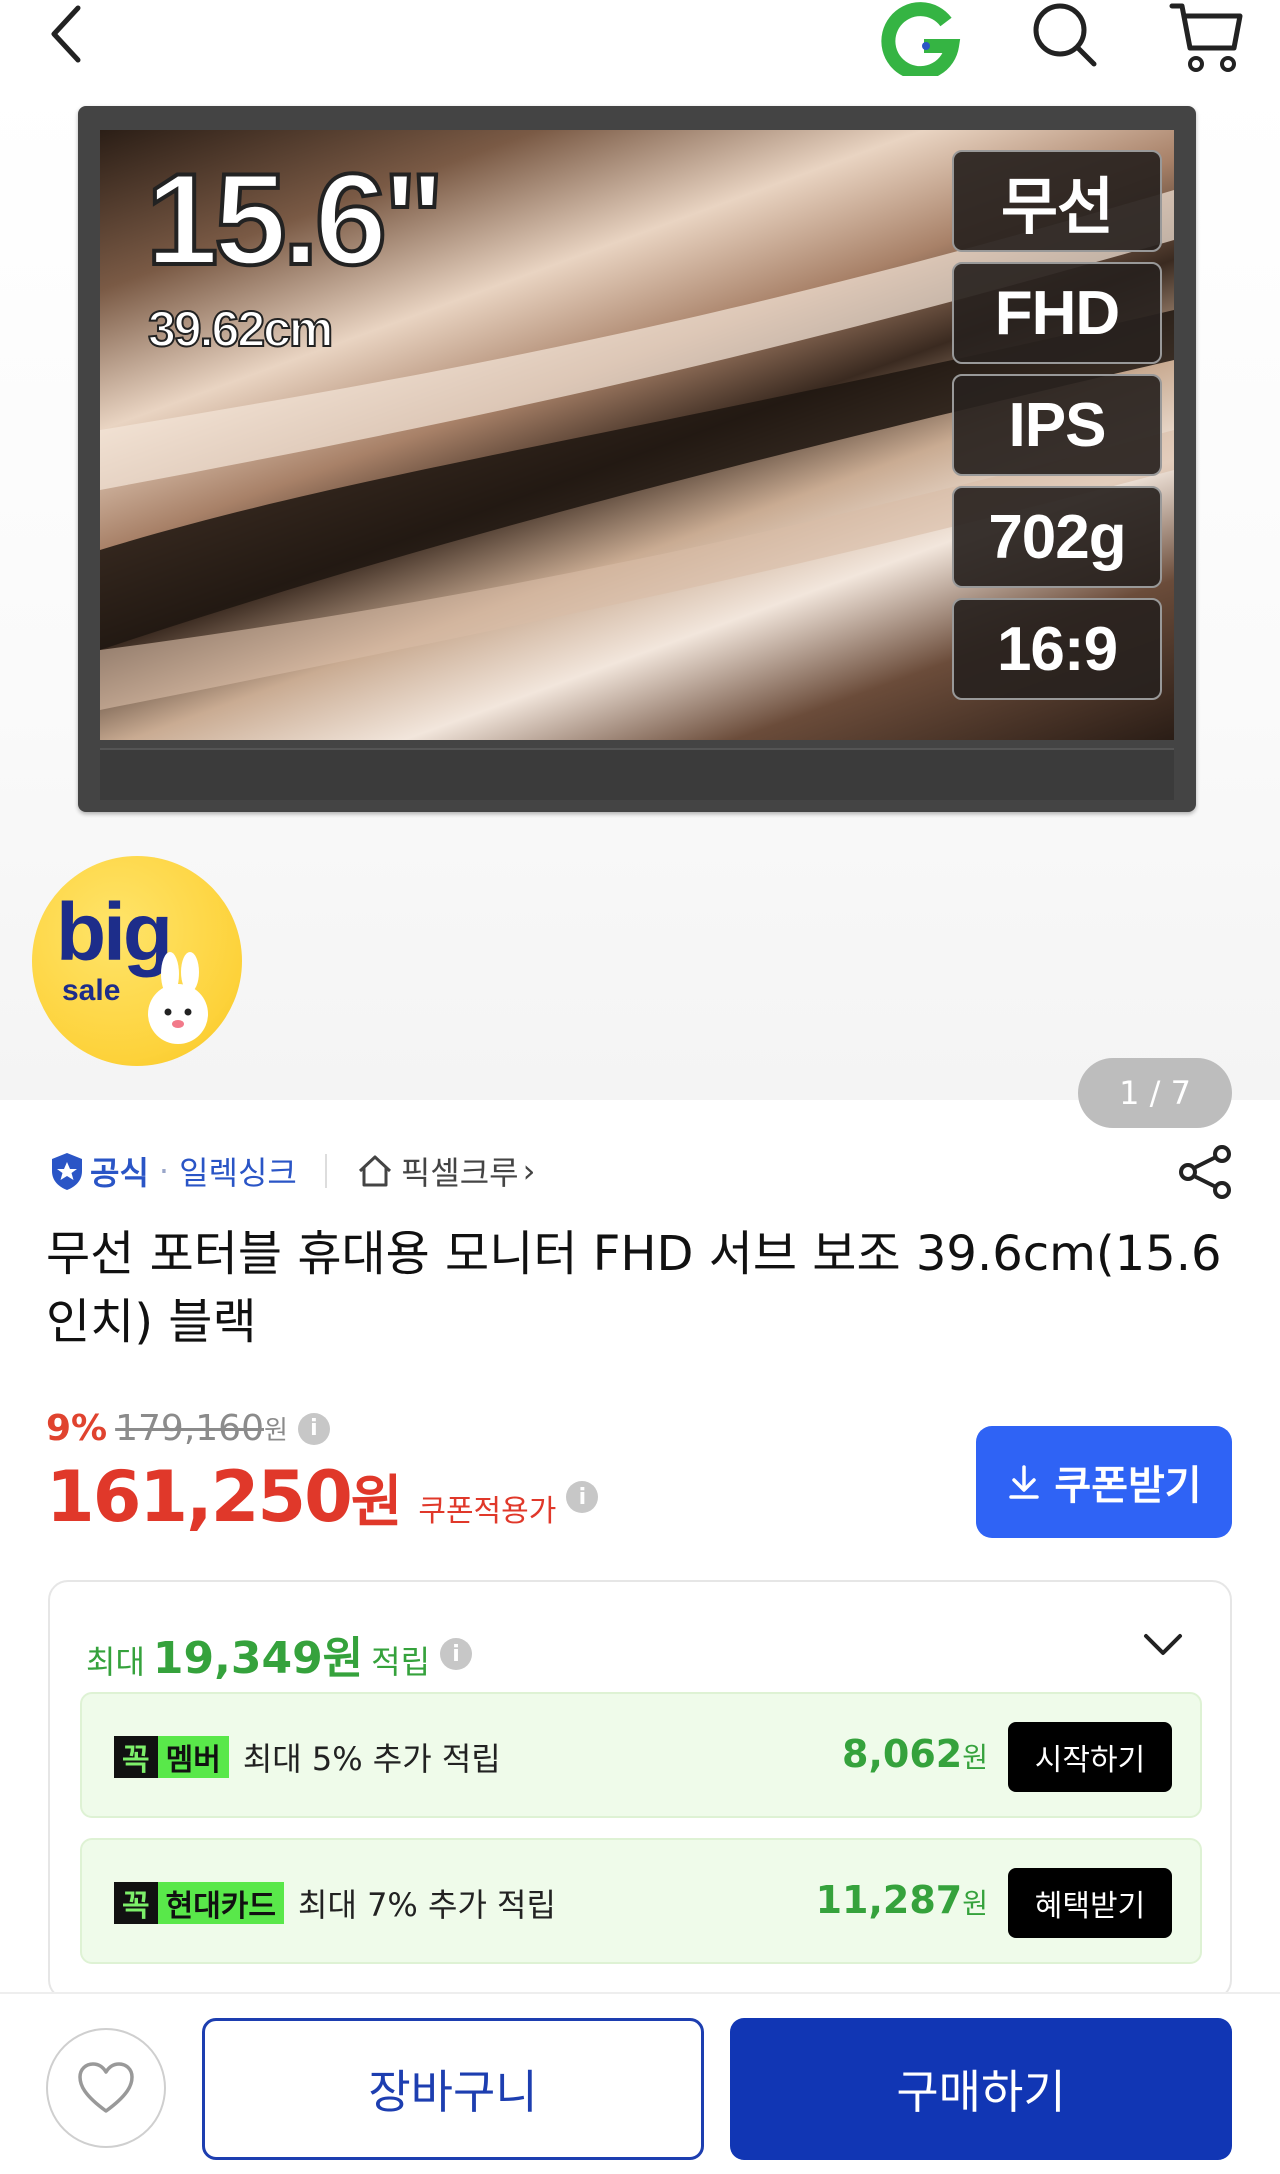 The height and width of the screenshot is (2174, 1280). What do you see at coordinates (427, 1905) in the screenshot?
I see `benefit-description: 최대 7% 추가 적립` at bounding box center [427, 1905].